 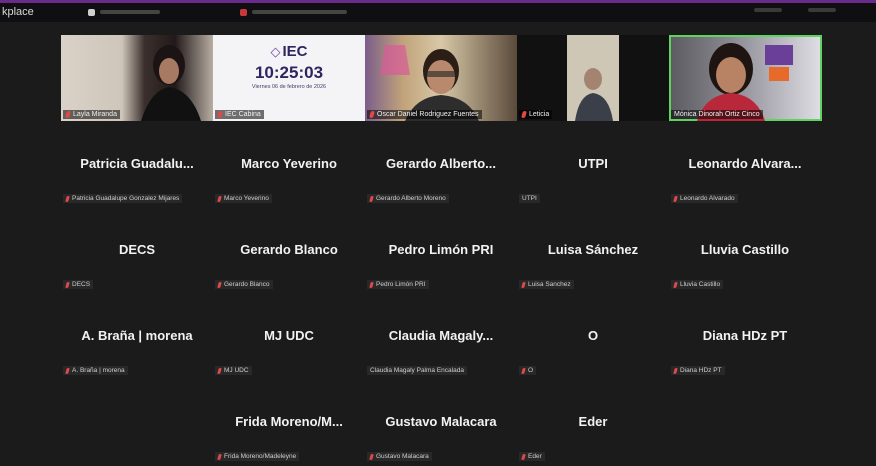 I want to click on participant-name-tag: Pedro Limón PRI, so click(x=398, y=284).